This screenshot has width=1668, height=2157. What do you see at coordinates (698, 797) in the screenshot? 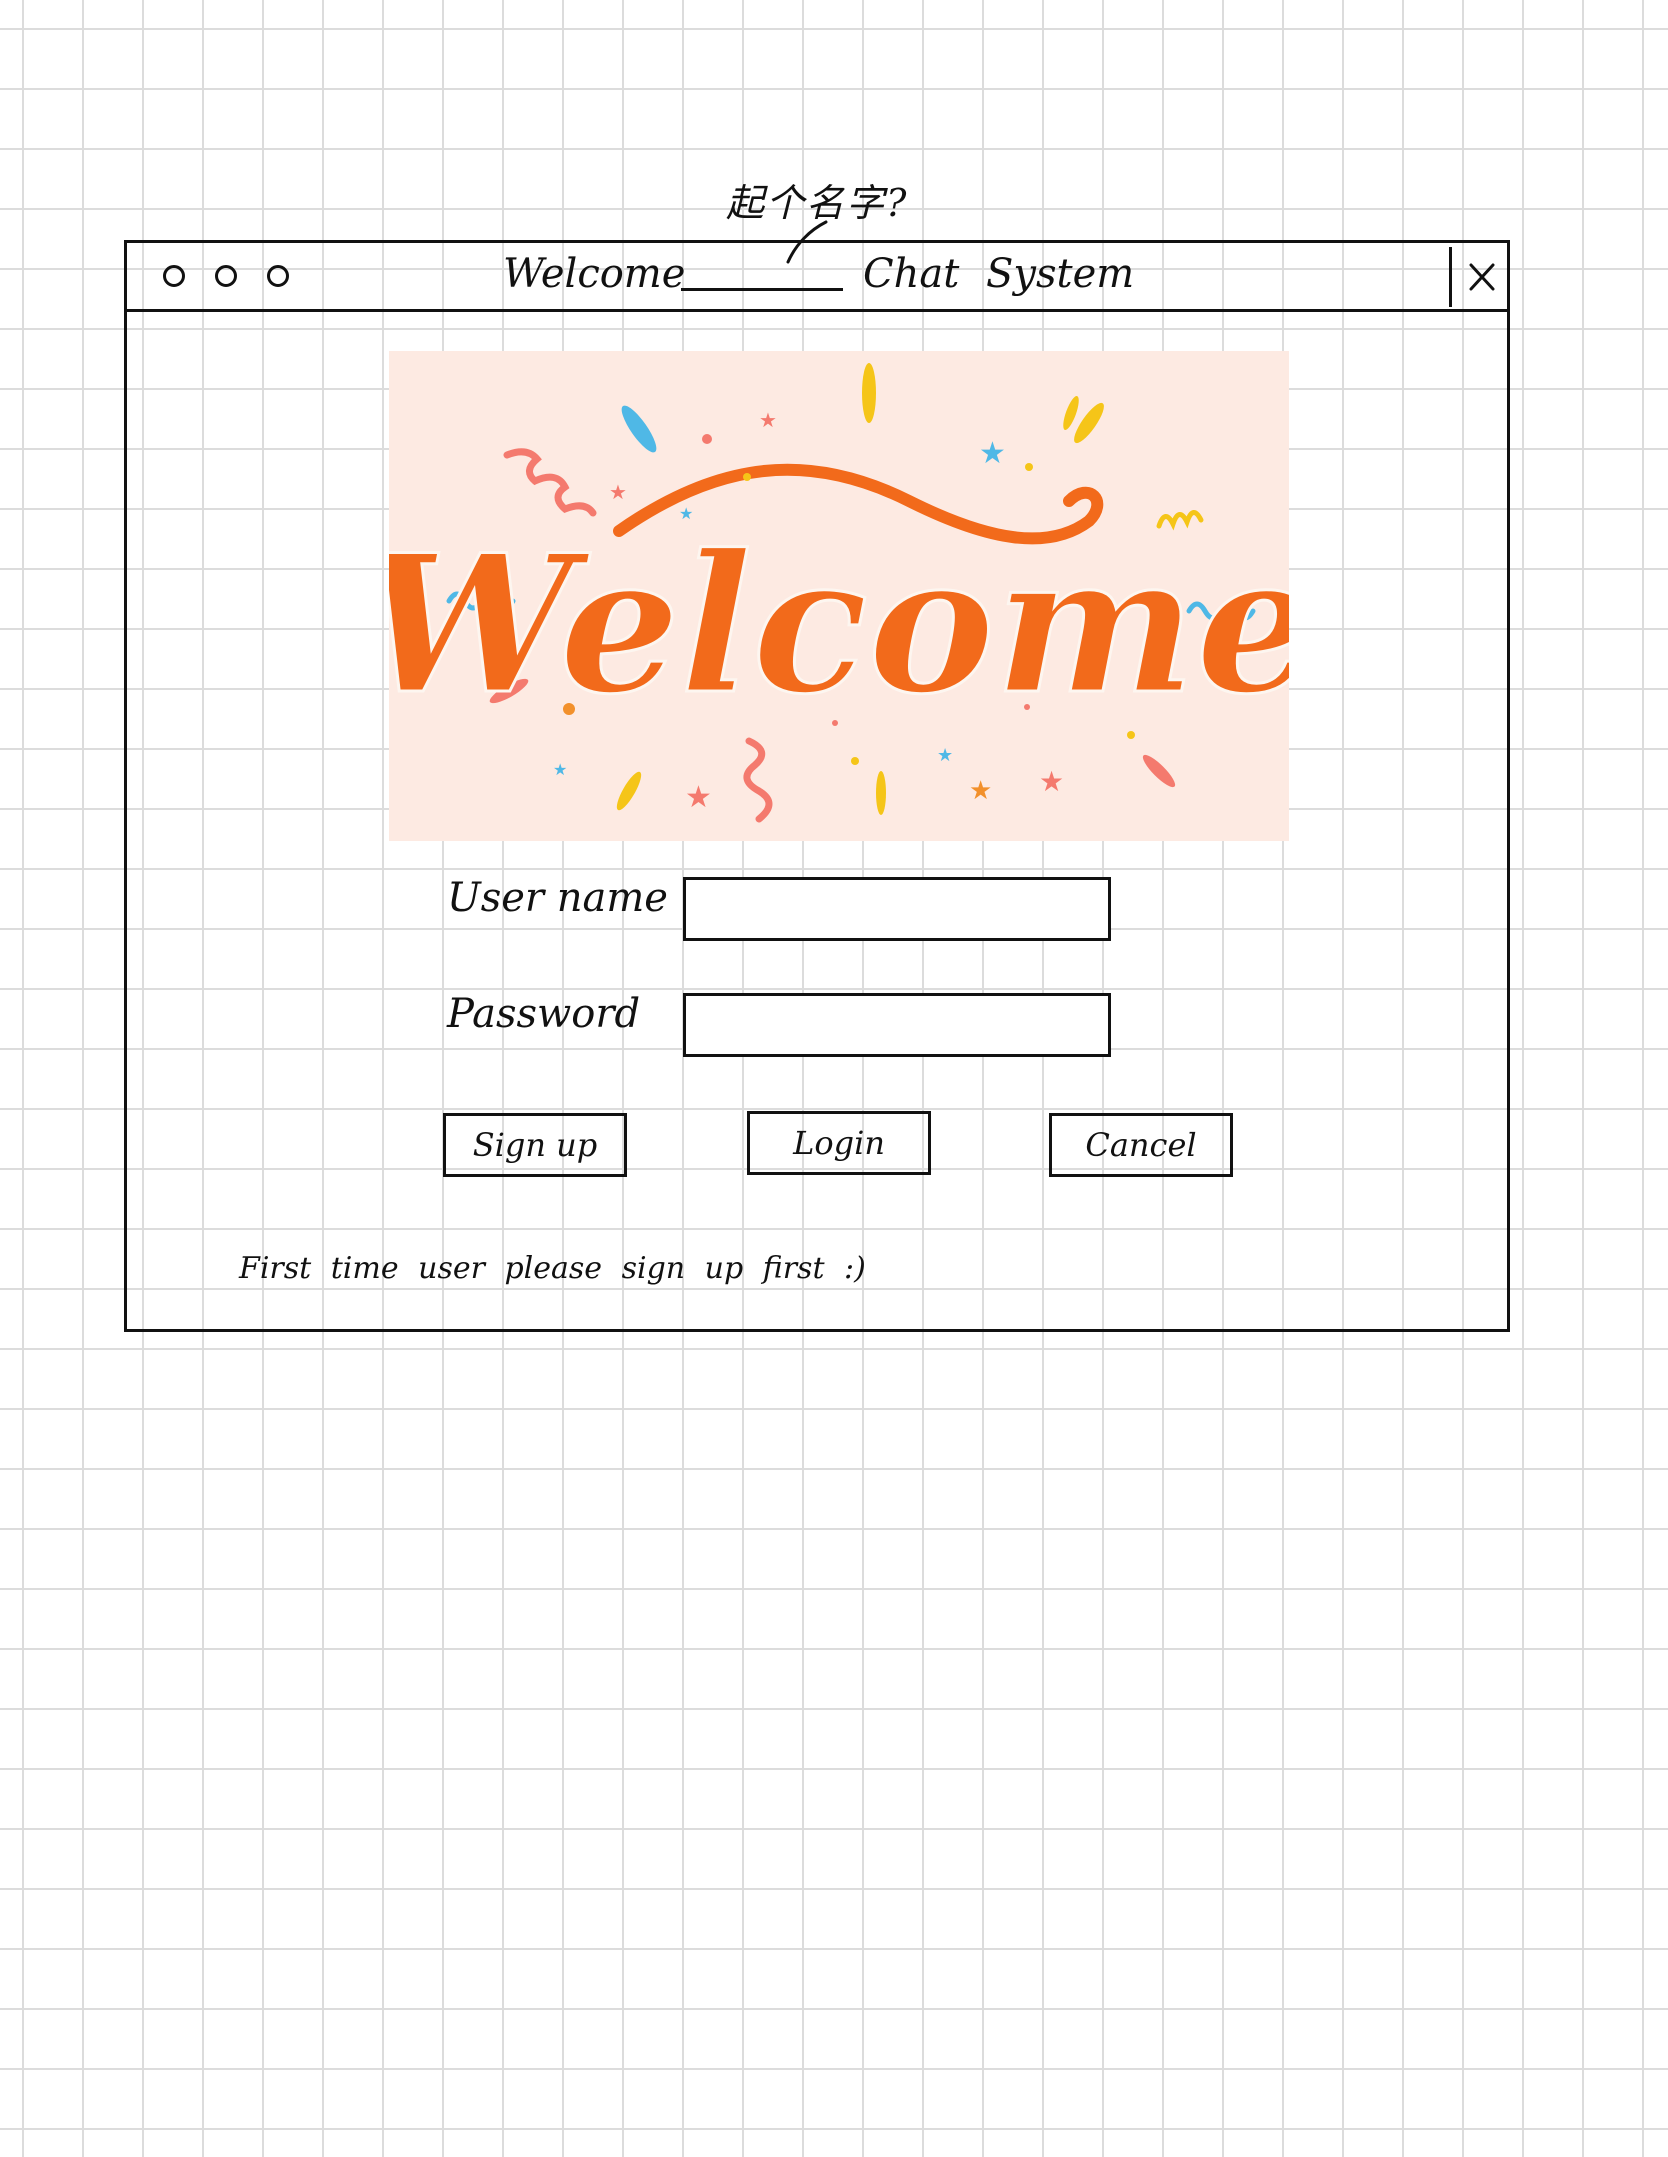
I see `confetti-star-6: ★` at bounding box center [698, 797].